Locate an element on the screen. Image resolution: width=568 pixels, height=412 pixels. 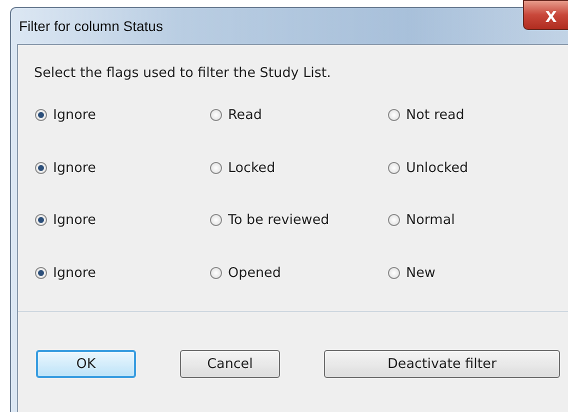
close-button: X is located at coordinates (545, 15).